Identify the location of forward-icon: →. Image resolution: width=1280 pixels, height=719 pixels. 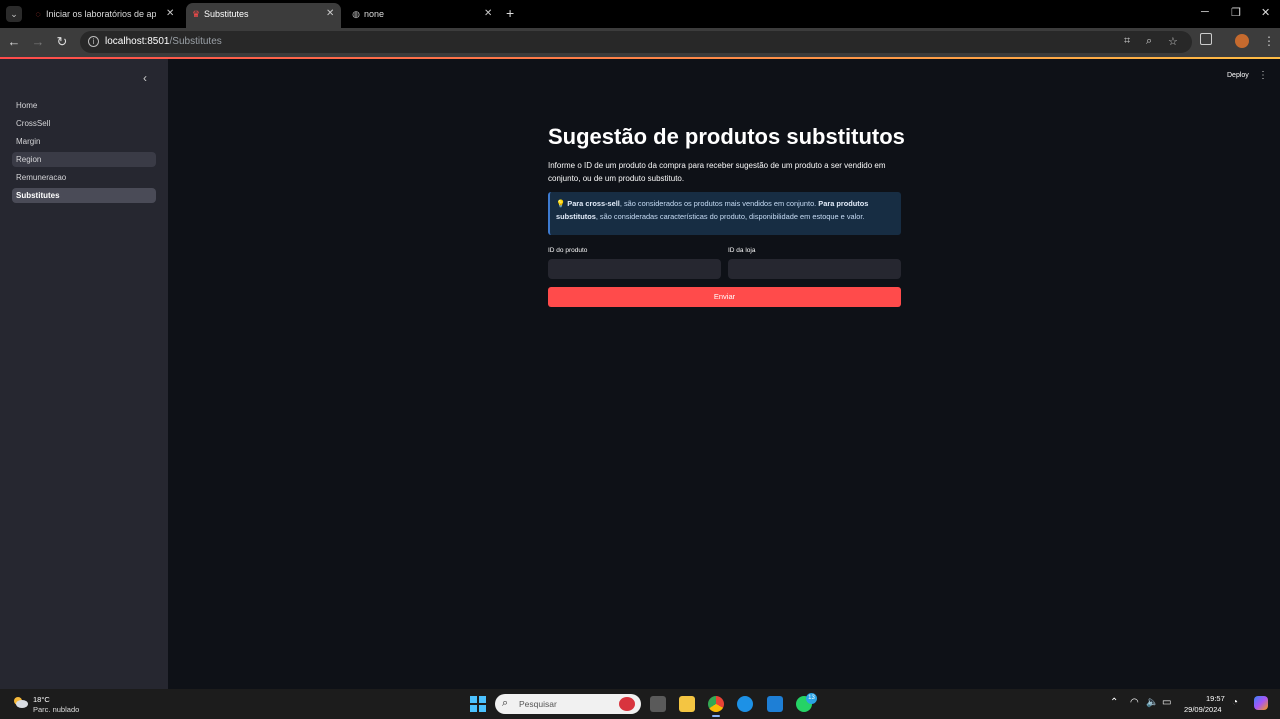
(38, 42).